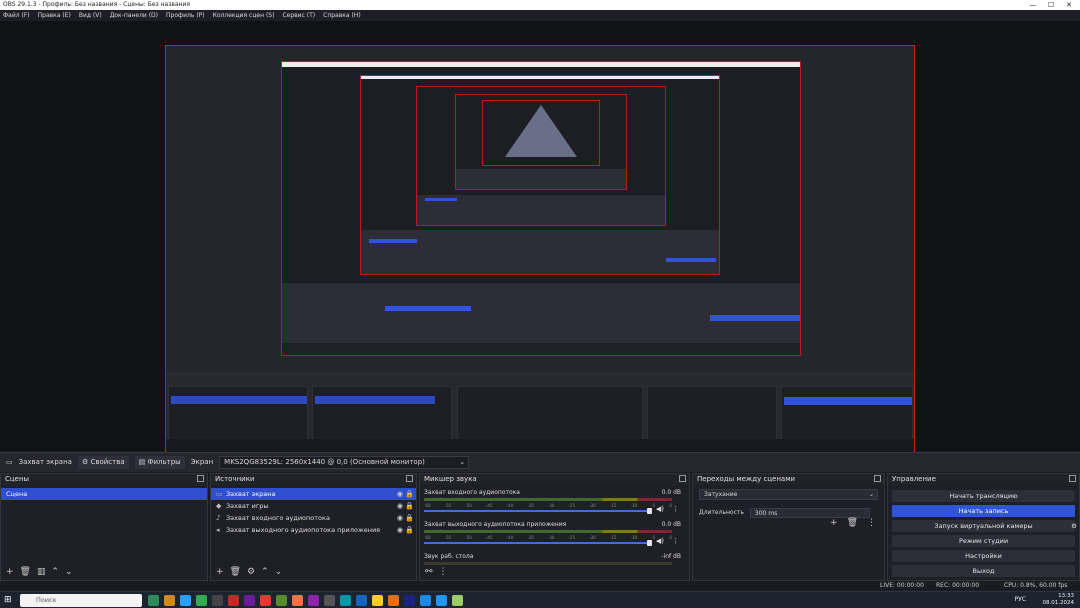  Describe the element at coordinates (983, 556) in the screenshot. I see `settings-button: Настройки` at that location.